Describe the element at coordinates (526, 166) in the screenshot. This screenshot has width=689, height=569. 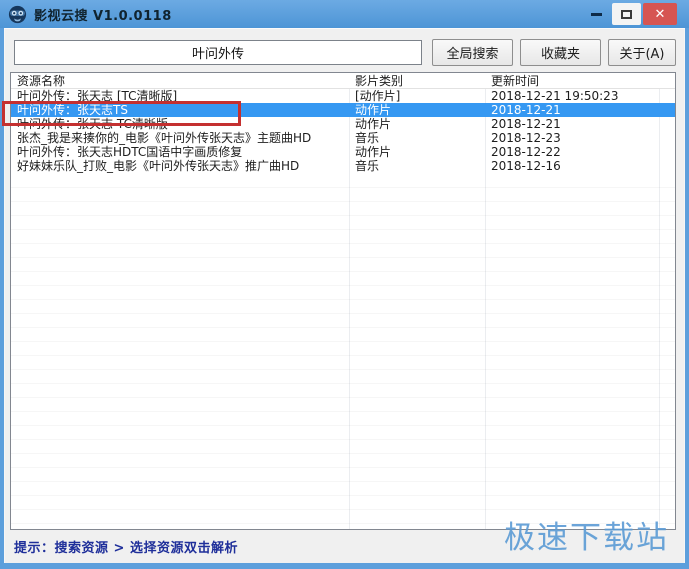
I see `cell-updated: 2018-12-16` at that location.